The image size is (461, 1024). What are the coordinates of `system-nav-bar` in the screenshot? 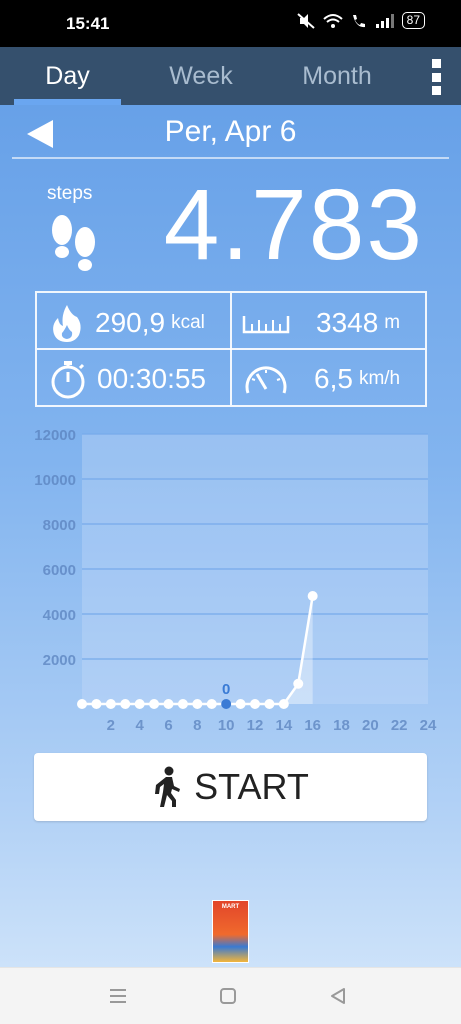 It's located at (230, 995).